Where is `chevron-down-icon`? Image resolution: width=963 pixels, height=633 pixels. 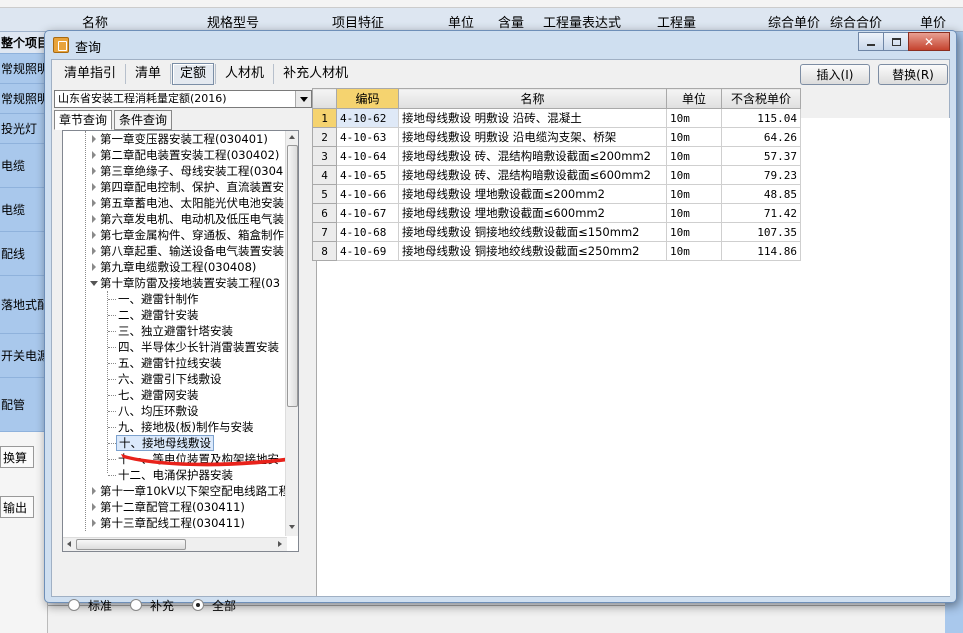
chevron-down-icon is located at coordinates (303, 99).